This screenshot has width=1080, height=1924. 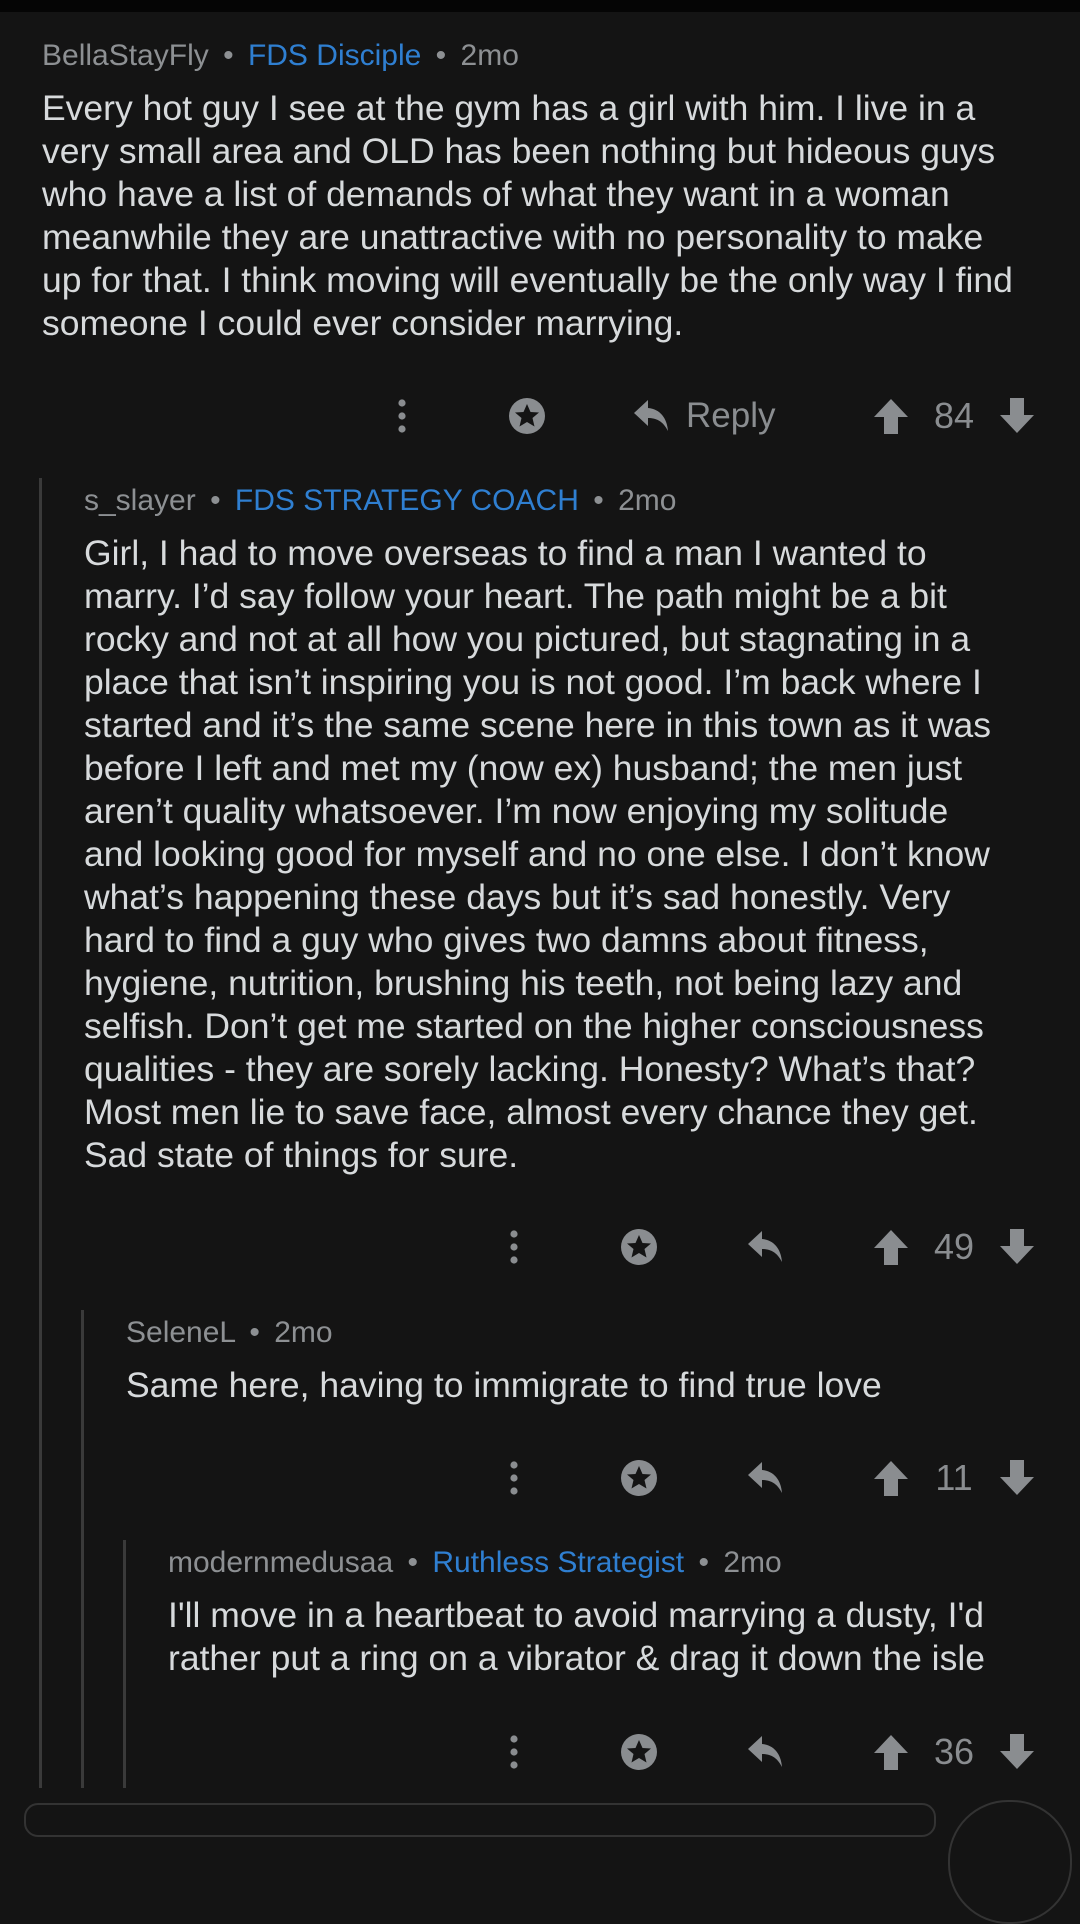 I want to click on username: BellaStayFly, so click(x=125, y=55).